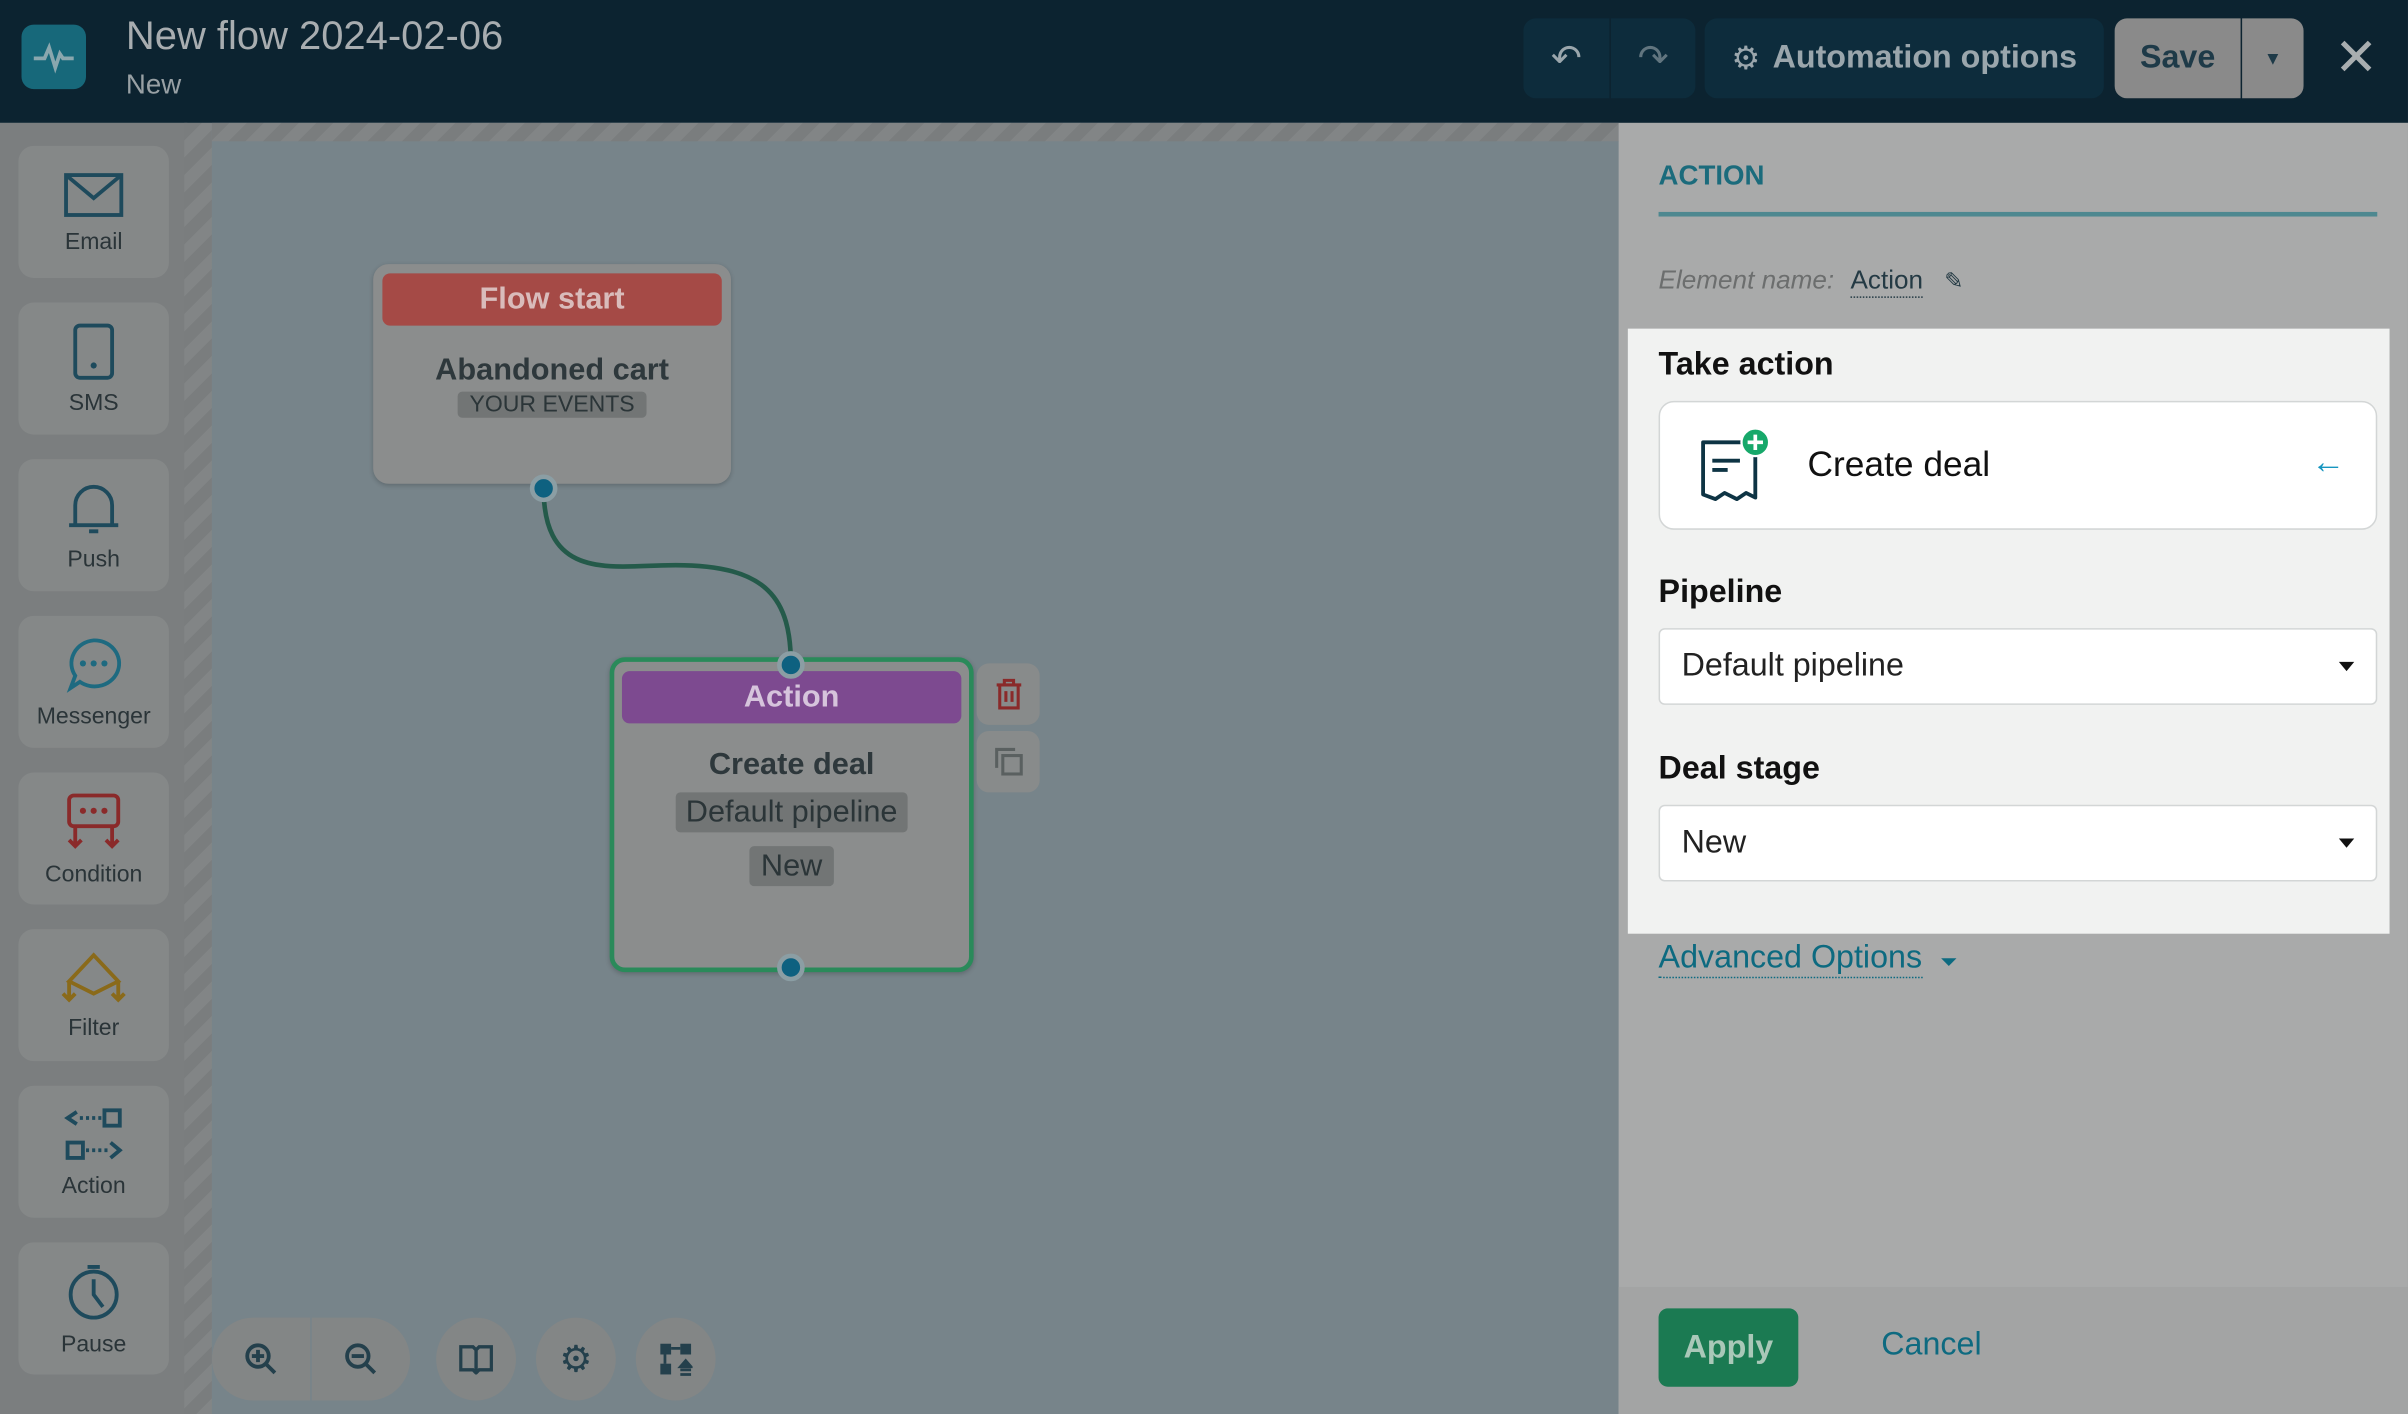  What do you see at coordinates (1746, 280) in the screenshot?
I see `element-name-label: Element name:` at bounding box center [1746, 280].